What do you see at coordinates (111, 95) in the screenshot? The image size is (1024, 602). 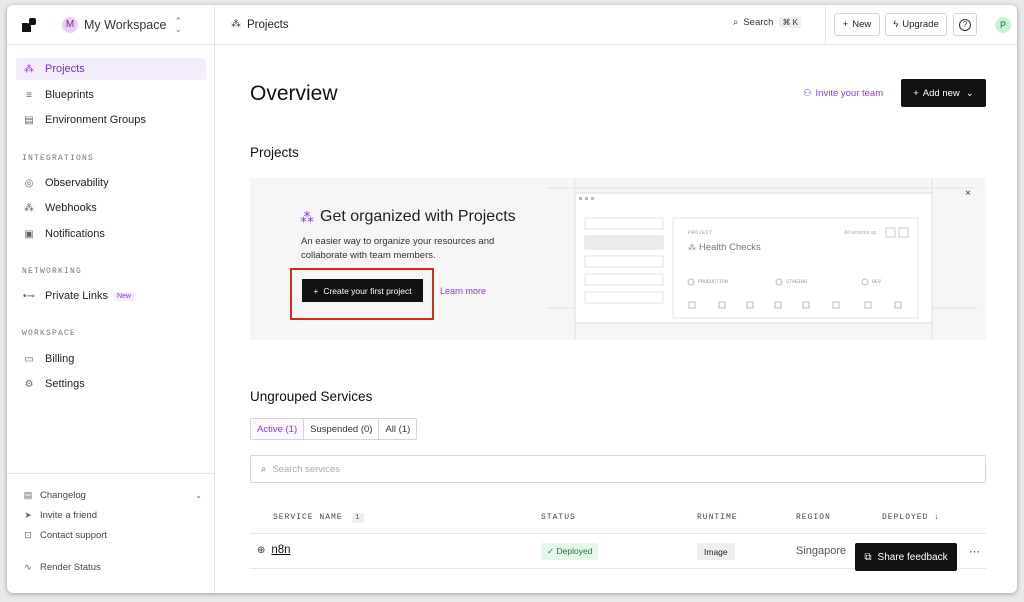 I see `sidebar-item-blueprints: ≡ Blueprints` at bounding box center [111, 95].